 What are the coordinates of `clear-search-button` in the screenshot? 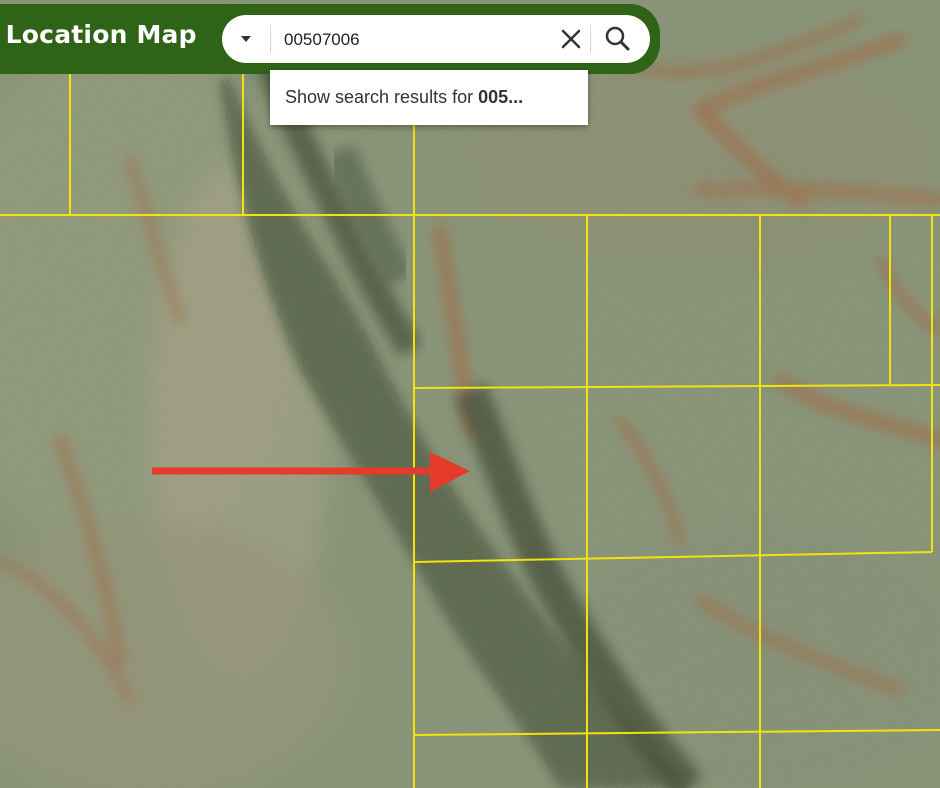 It's located at (571, 39).